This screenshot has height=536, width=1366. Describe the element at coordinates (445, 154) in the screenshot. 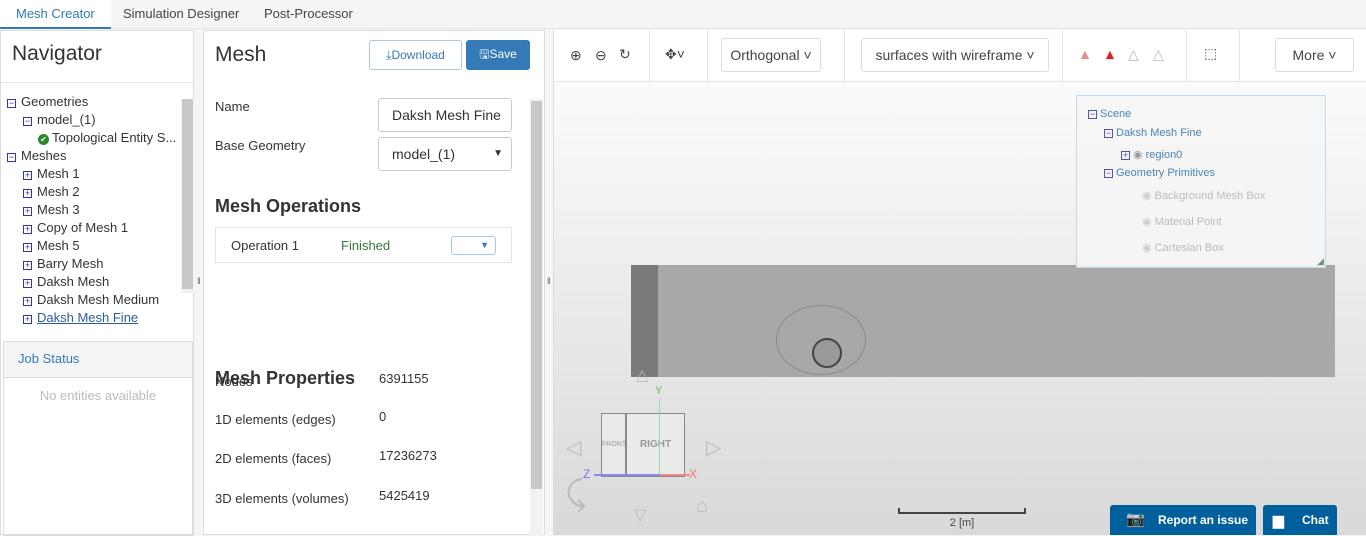

I see `base-geometry-select: model_(1) ▼` at that location.